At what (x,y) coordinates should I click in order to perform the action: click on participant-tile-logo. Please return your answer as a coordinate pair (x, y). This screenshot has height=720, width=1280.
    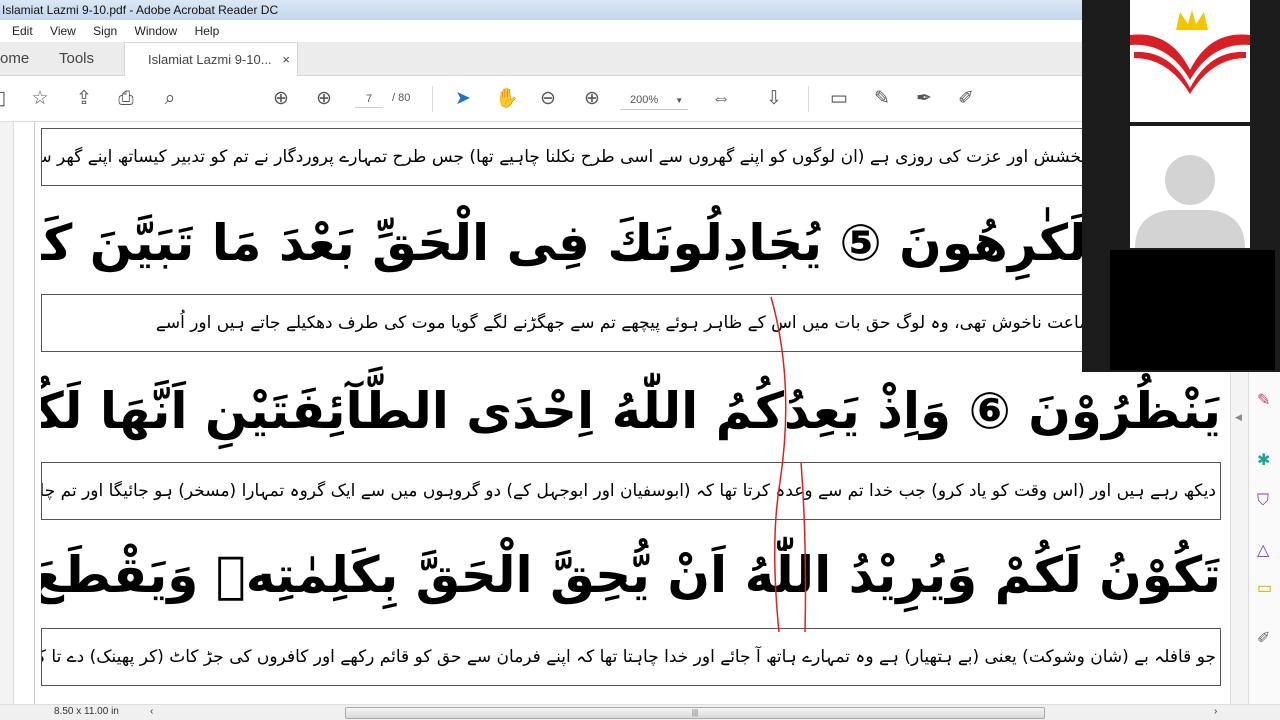
    Looking at the image, I should click on (1190, 61).